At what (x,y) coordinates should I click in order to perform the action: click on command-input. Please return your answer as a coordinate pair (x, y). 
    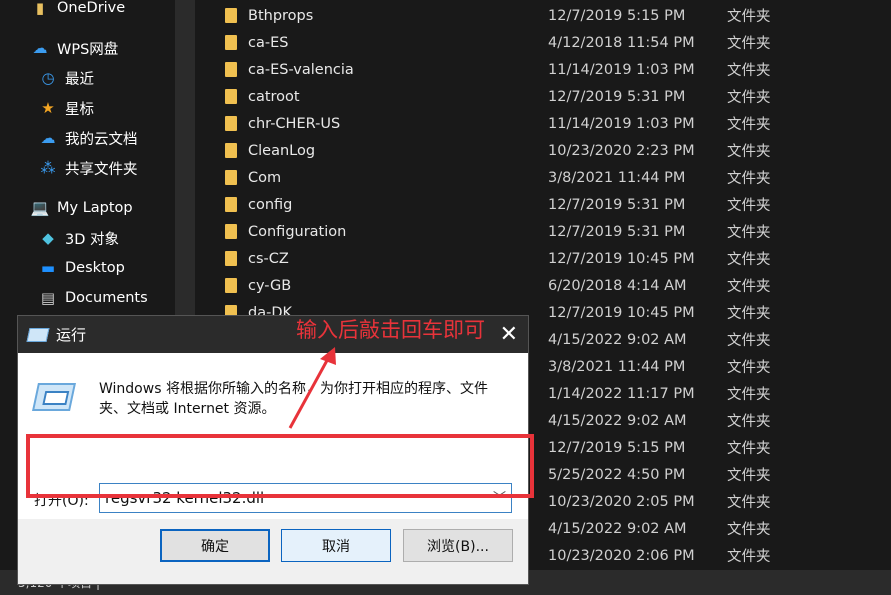
    Looking at the image, I should click on (305, 498).